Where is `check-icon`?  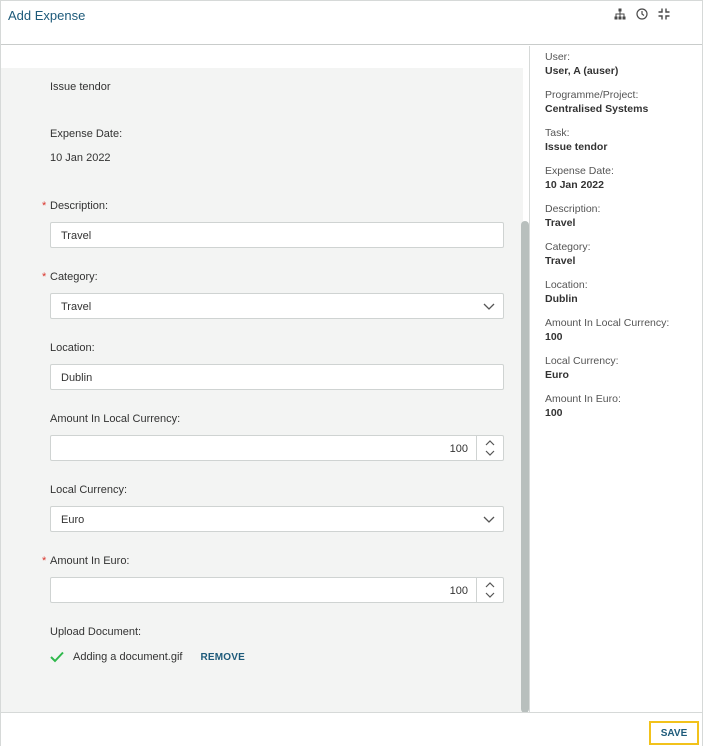 check-icon is located at coordinates (57, 657).